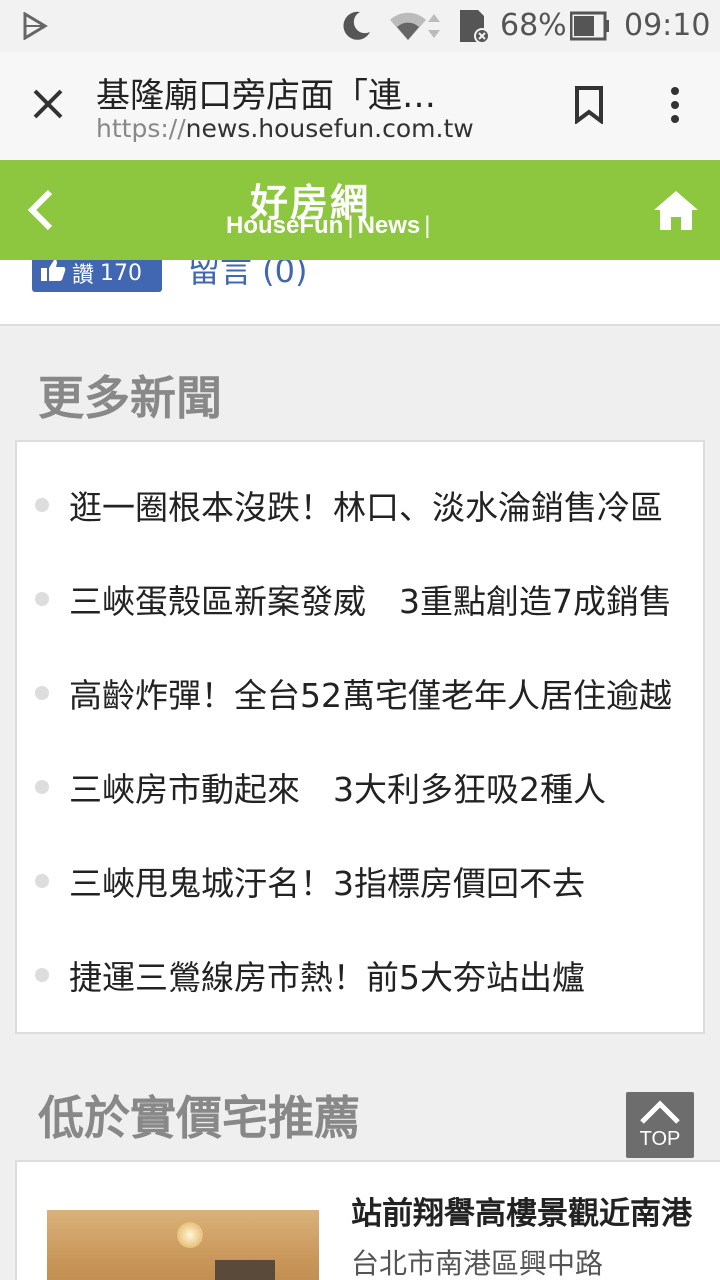  Describe the element at coordinates (676, 212) in the screenshot. I see `home-icon` at that location.